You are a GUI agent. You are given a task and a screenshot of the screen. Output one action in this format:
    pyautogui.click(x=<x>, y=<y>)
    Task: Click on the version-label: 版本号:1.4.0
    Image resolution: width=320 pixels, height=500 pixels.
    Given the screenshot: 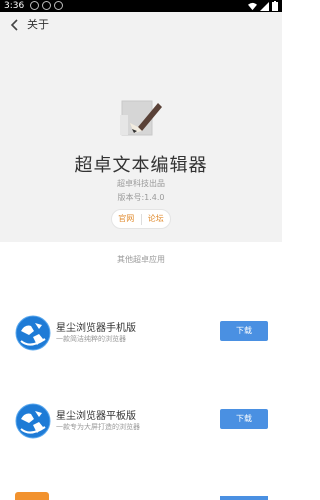 What is the action you would take?
    pyautogui.click(x=141, y=197)
    